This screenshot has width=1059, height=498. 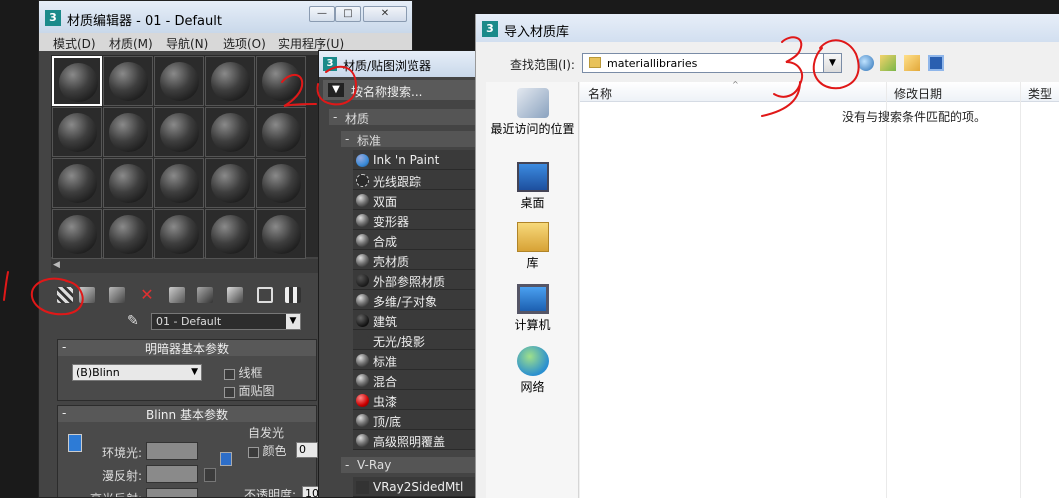 I want to click on shader-rollout-header: - 明暗器基本参数, so click(x=187, y=348).